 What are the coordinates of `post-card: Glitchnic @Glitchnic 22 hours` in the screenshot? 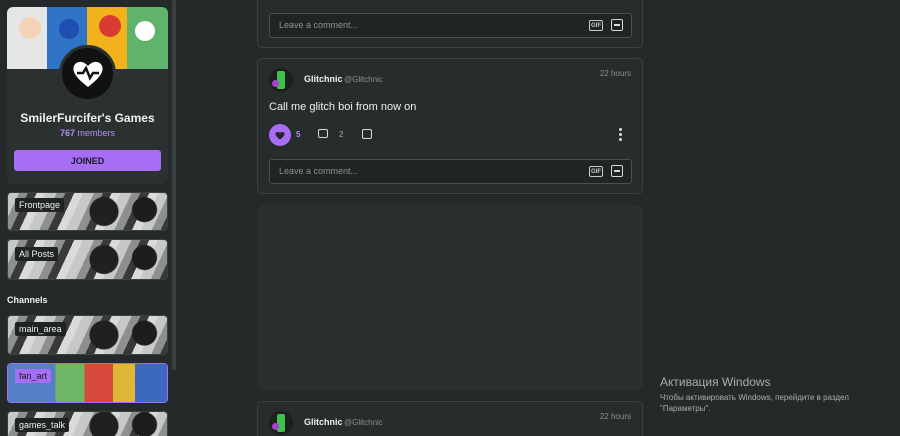 It's located at (450, 418).